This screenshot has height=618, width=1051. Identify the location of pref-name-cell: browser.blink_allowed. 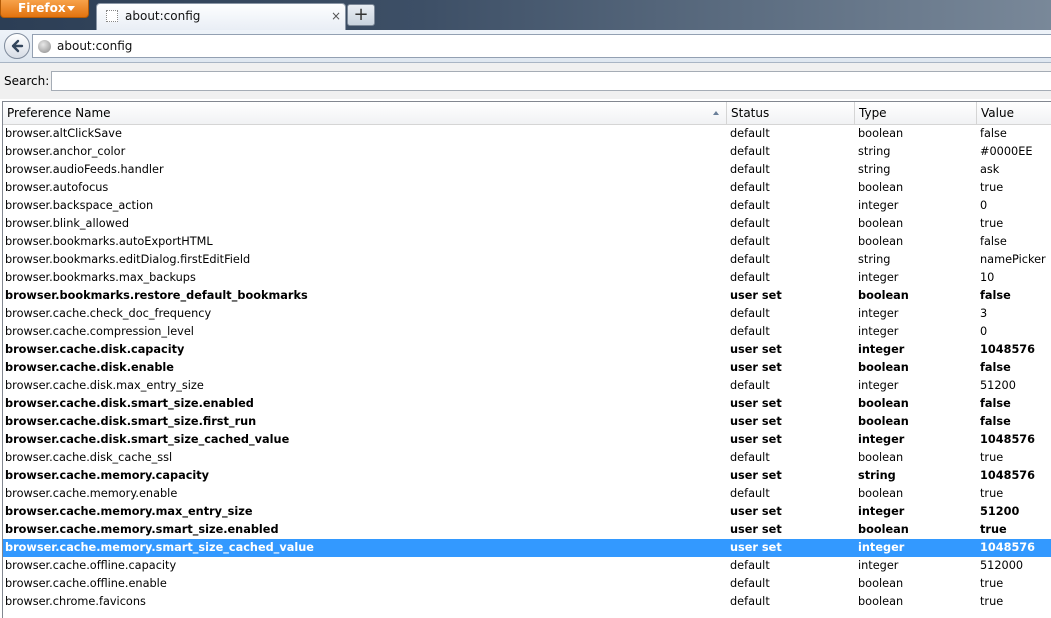
(67, 223).